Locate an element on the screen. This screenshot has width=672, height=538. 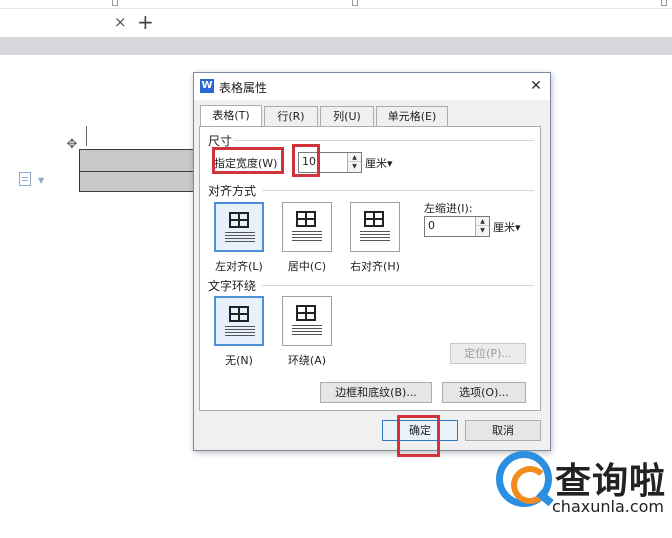
align-center-label: 居中(C) is located at coordinates (307, 266).